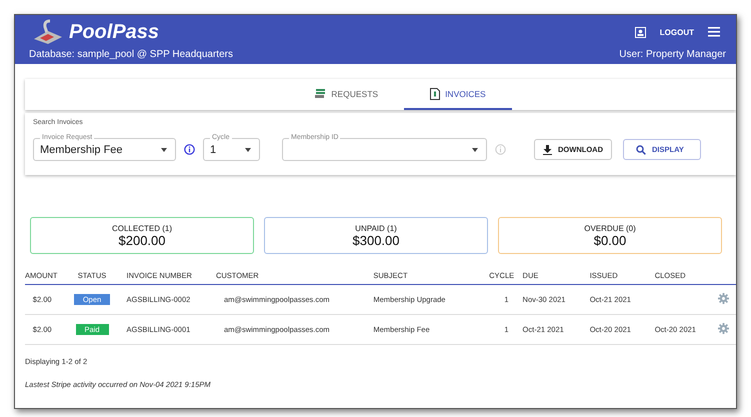  Describe the element at coordinates (346, 94) in the screenshot. I see `tab: REQUESTS` at that location.